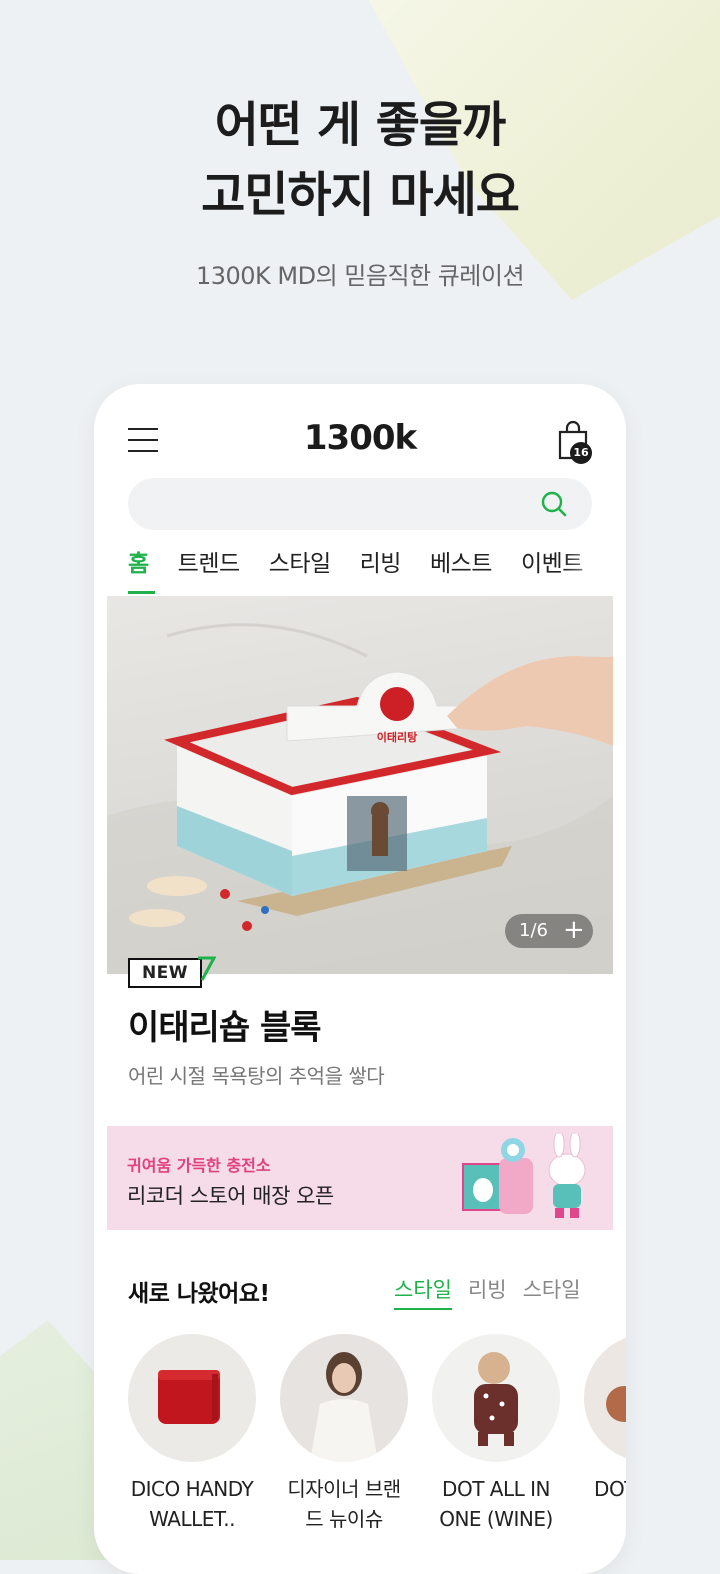 This screenshot has width=720, height=1574. I want to click on new-badge: NEW, so click(173, 972).